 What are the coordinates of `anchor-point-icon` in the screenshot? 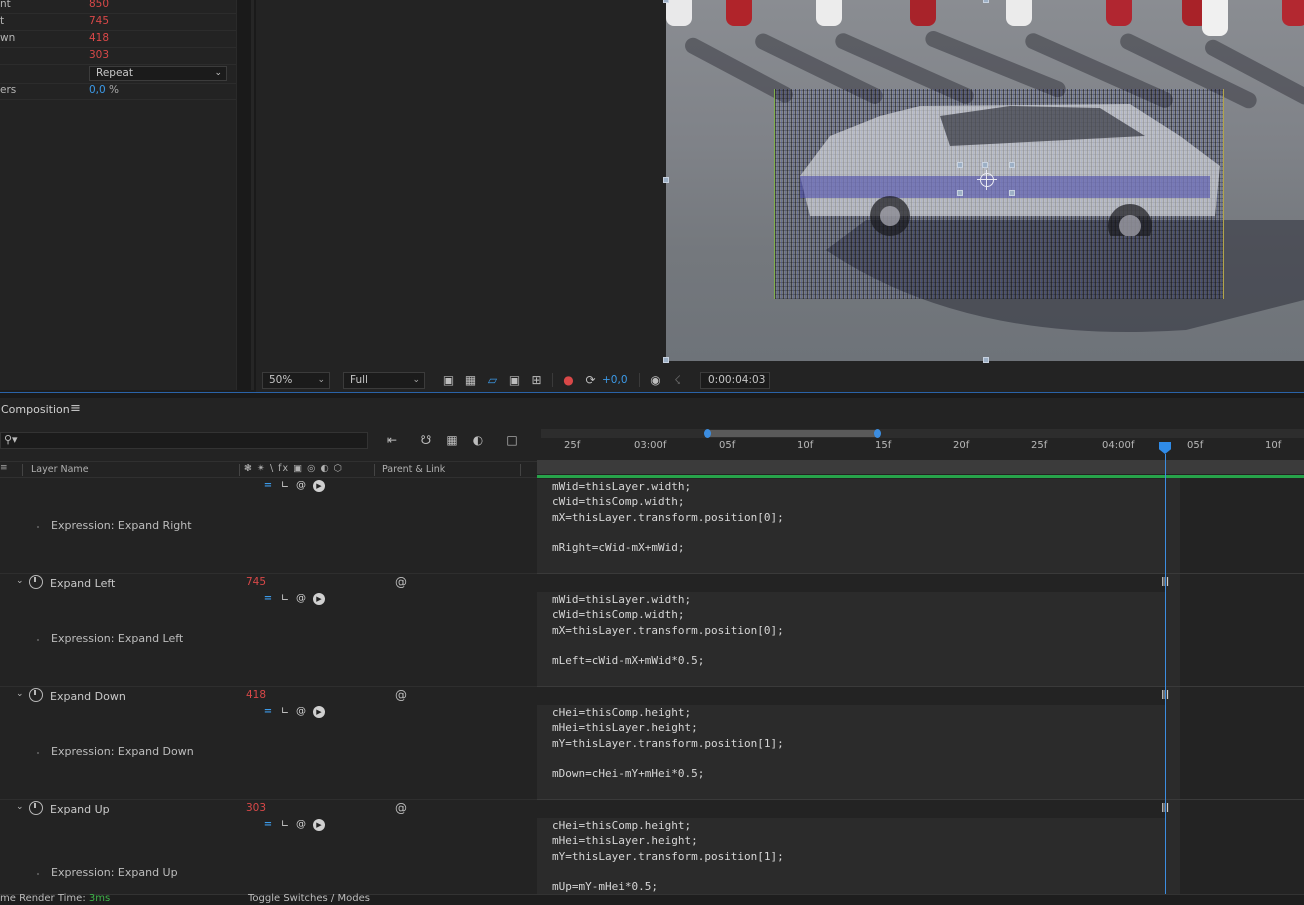 It's located at (987, 180).